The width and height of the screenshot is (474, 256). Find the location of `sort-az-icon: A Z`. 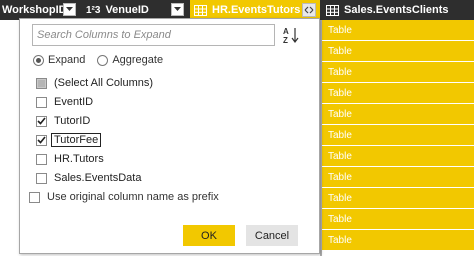

sort-az-icon: A Z is located at coordinates (291, 35).